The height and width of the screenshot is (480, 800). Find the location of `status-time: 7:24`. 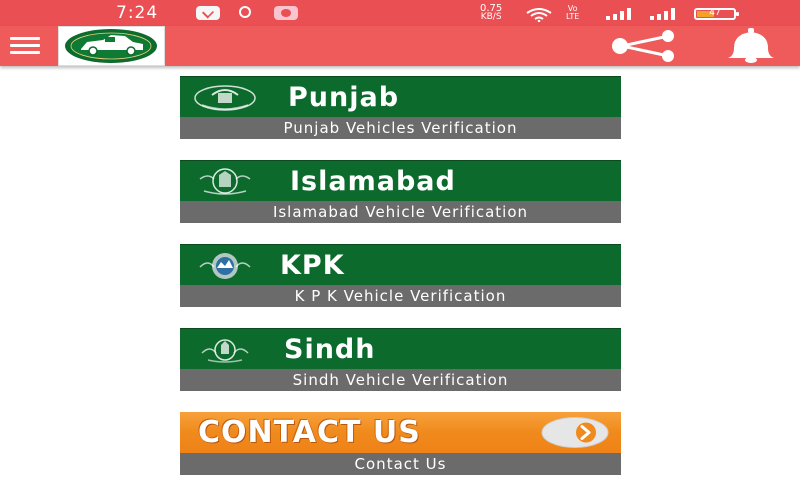

status-time: 7:24 is located at coordinates (137, 13).